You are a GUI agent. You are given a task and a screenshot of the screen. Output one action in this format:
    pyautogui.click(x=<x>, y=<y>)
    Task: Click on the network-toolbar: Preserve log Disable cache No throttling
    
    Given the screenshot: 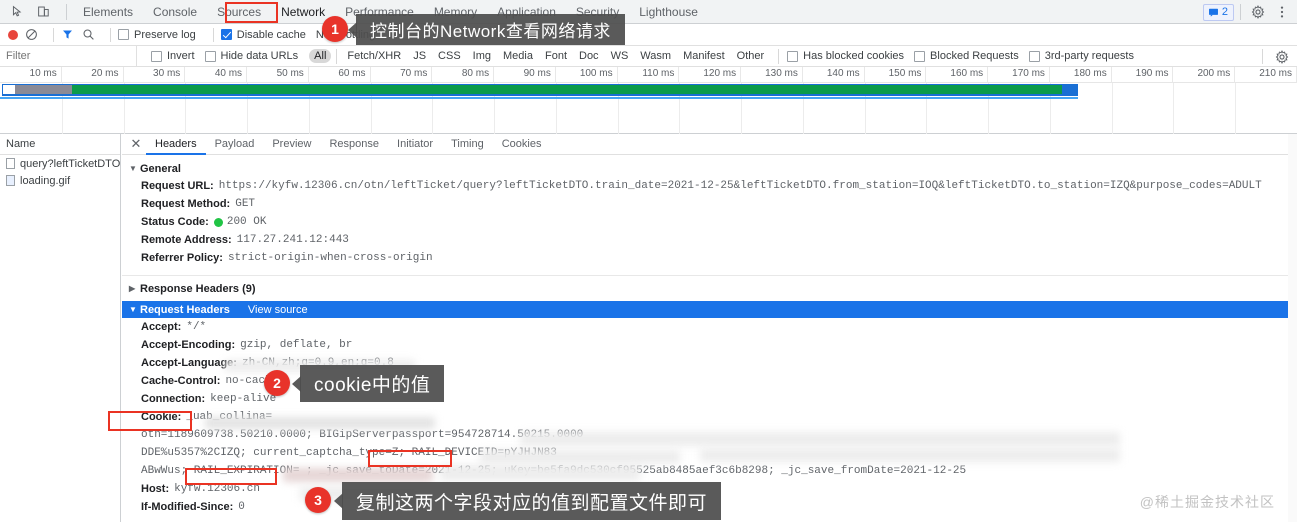 What is the action you would take?
    pyautogui.click(x=648, y=35)
    